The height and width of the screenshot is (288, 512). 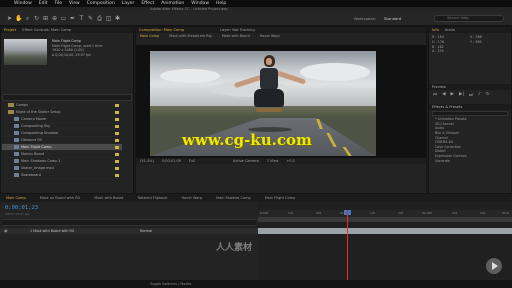 I want to click on tab-audio: Audio, so click(x=450, y=30).